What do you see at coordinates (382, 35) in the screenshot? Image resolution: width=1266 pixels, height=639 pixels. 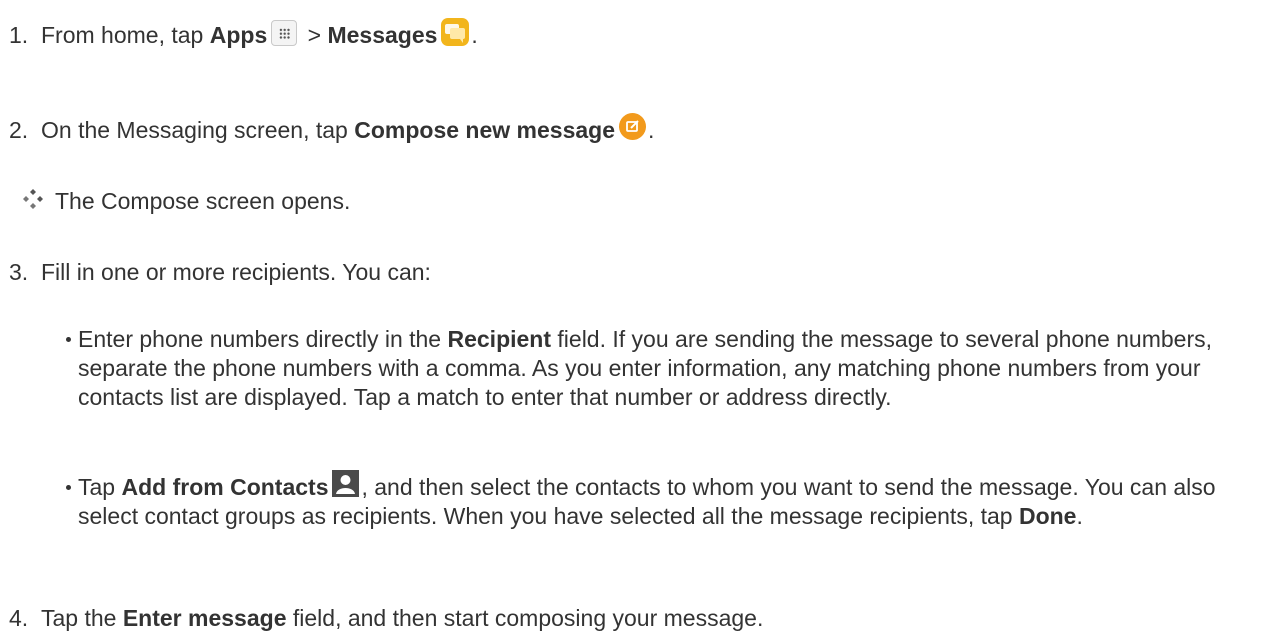 I see `messages-label: Messages` at bounding box center [382, 35].